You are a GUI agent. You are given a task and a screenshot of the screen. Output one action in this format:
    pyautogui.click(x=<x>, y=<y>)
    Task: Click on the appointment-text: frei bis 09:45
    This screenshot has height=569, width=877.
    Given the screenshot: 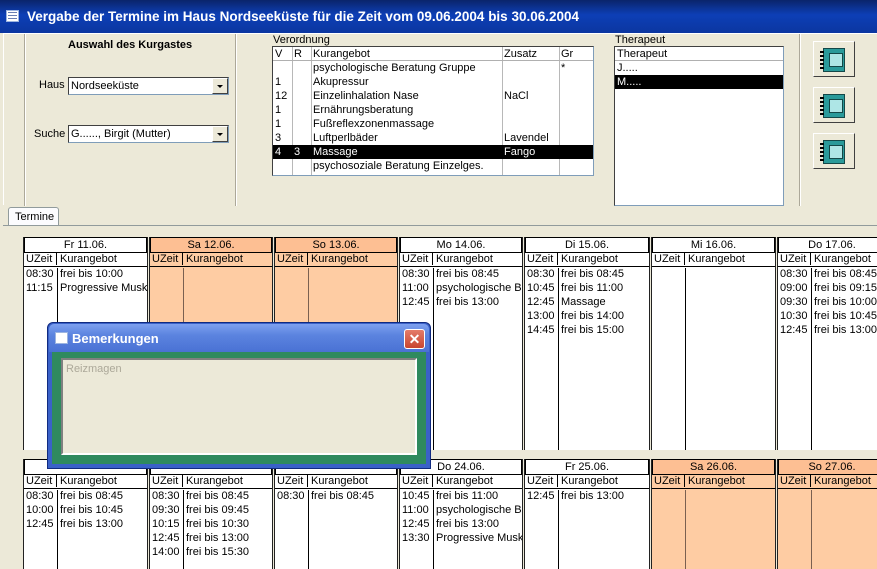 What is the action you would take?
    pyautogui.click(x=217, y=510)
    